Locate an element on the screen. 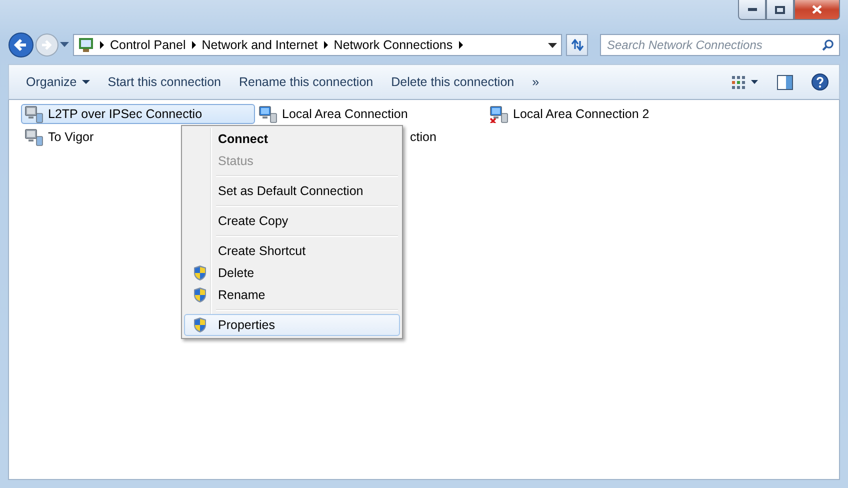 Image resolution: width=848 pixels, height=488 pixels. close-button is located at coordinates (817, 10).